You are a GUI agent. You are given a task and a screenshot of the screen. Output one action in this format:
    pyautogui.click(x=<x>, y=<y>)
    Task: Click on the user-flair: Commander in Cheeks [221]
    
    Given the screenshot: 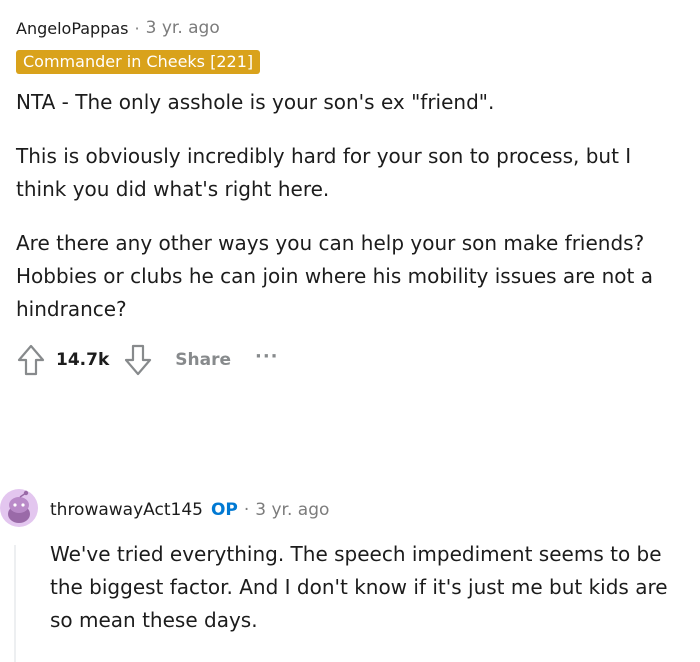 What is the action you would take?
    pyautogui.click(x=138, y=62)
    